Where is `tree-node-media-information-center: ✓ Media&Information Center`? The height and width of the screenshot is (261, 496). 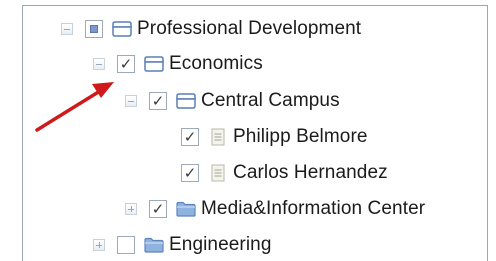 tree-node-media-information-center: ✓ Media&Information Center is located at coordinates (275, 209).